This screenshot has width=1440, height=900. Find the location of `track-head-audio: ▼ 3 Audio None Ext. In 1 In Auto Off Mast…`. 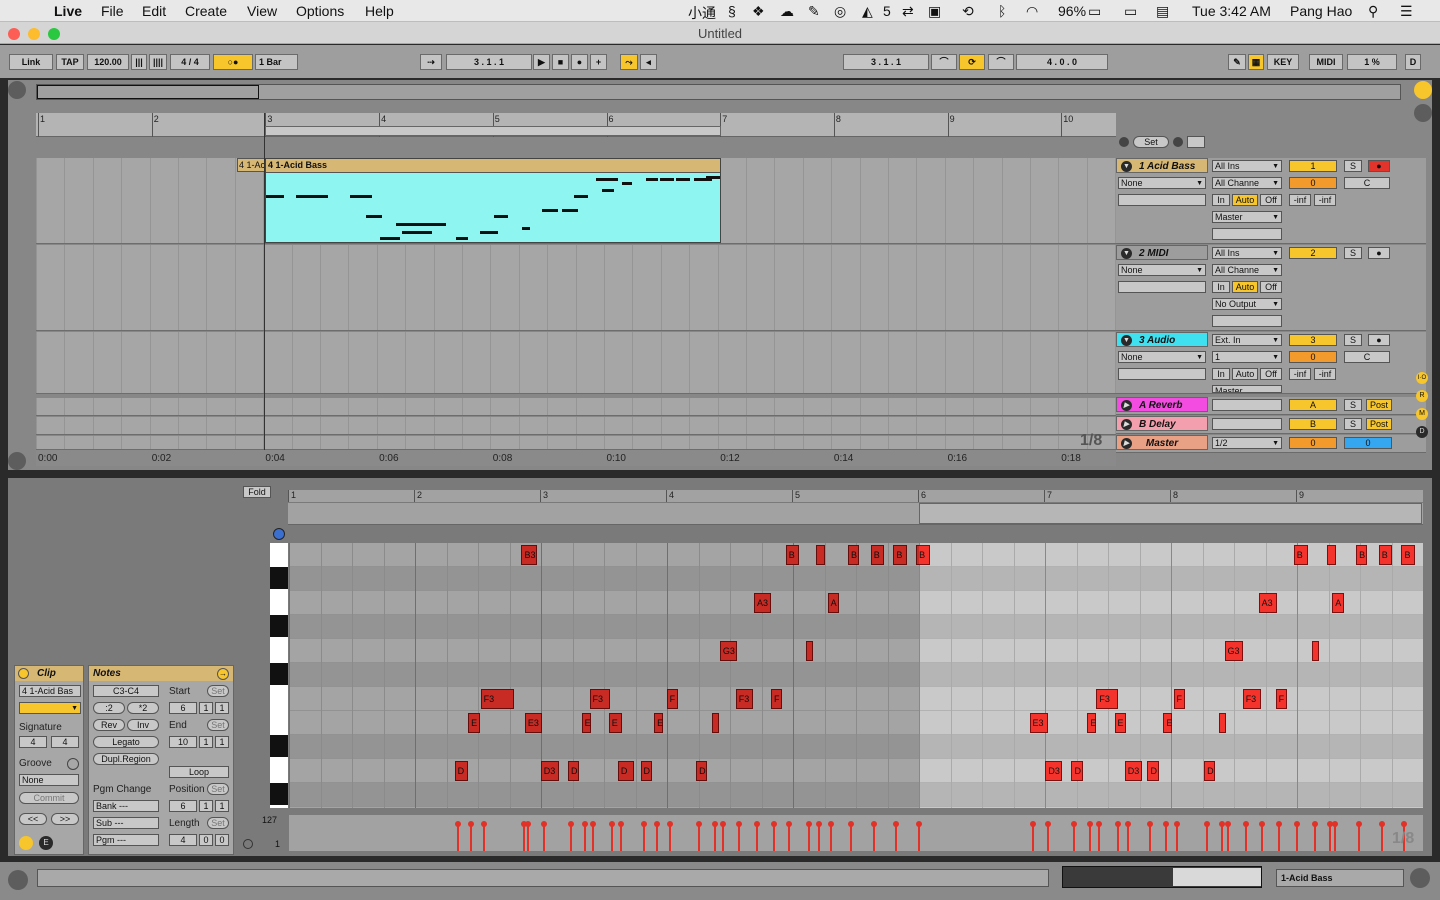

track-head-audio: ▼ 3 Audio None Ext. In 1 In Auto Off Mast… is located at coordinates (1271, 363).